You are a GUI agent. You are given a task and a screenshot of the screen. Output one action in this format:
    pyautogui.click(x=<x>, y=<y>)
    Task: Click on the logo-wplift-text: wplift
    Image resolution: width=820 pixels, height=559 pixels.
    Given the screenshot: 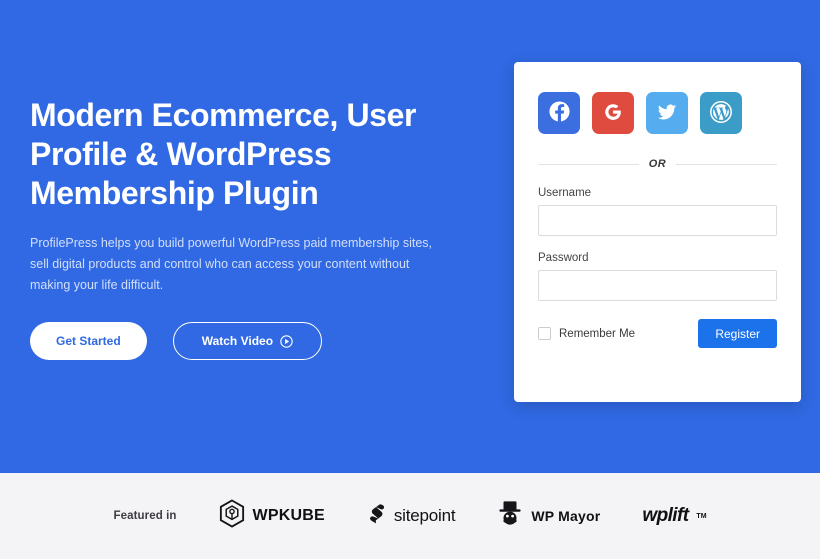 What is the action you would take?
    pyautogui.click(x=665, y=515)
    